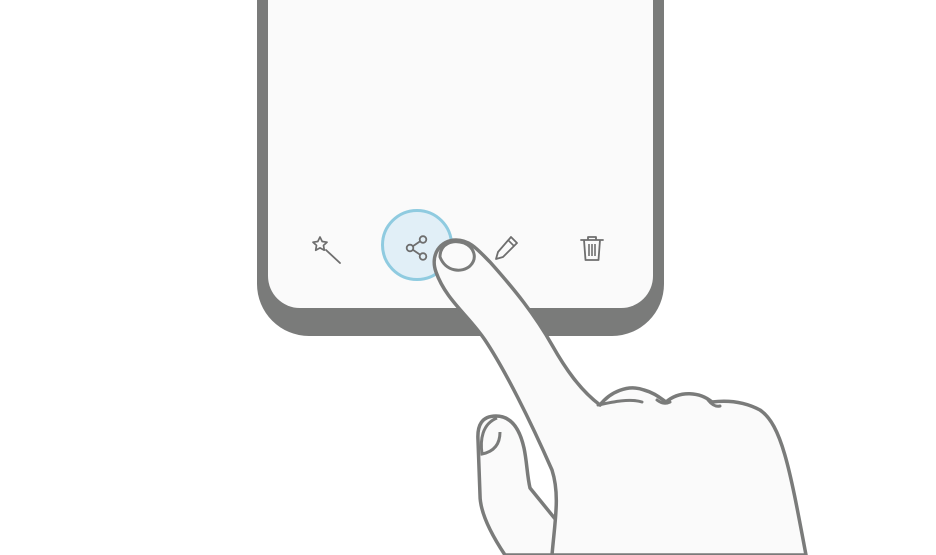 The height and width of the screenshot is (555, 936). I want to click on delete-button, so click(592, 248).